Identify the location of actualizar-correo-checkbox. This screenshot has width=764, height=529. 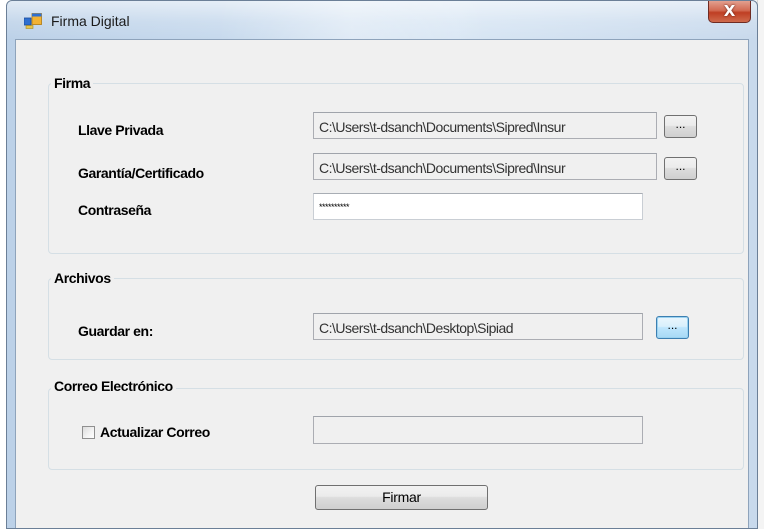
(88, 432).